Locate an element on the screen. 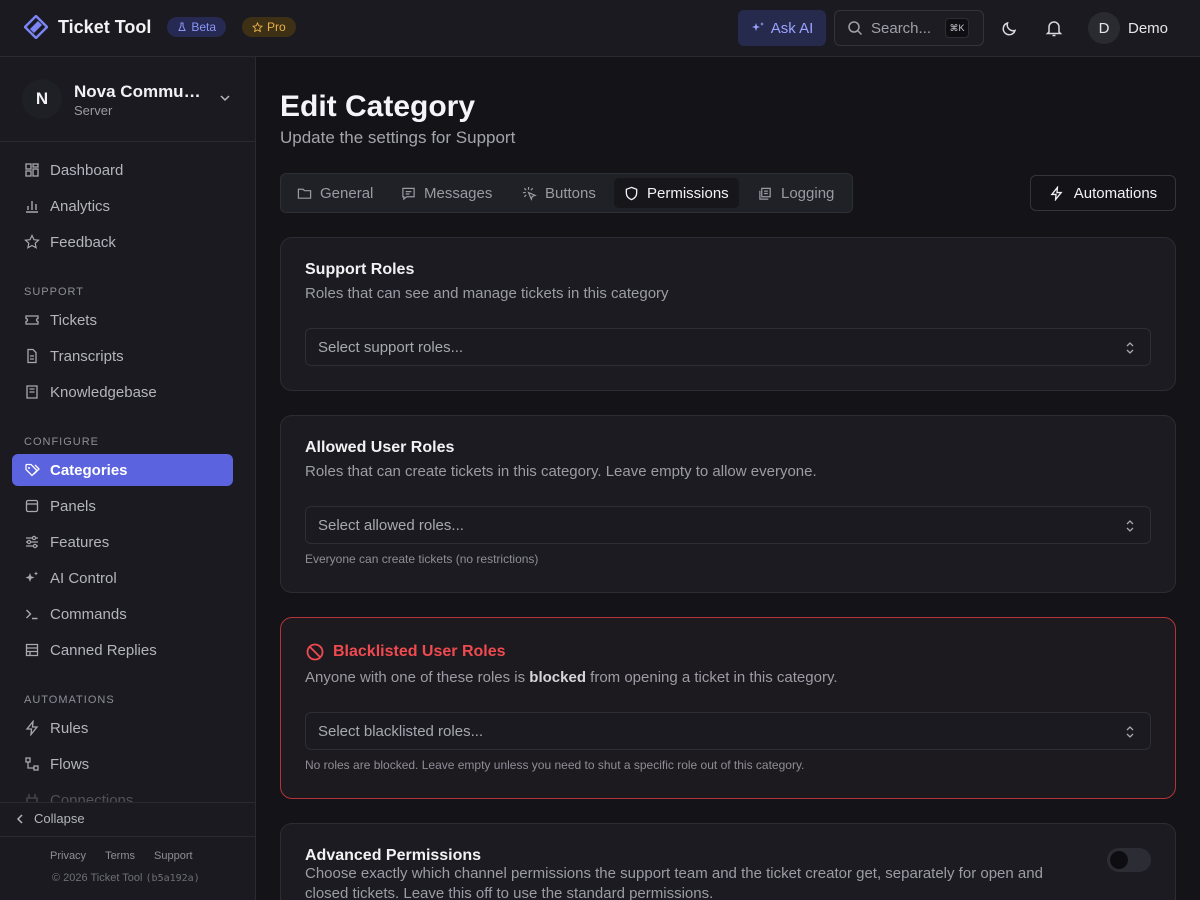 Image resolution: width=1200 pixels, height=900 pixels. beta-badge: Beta is located at coordinates (197, 27).